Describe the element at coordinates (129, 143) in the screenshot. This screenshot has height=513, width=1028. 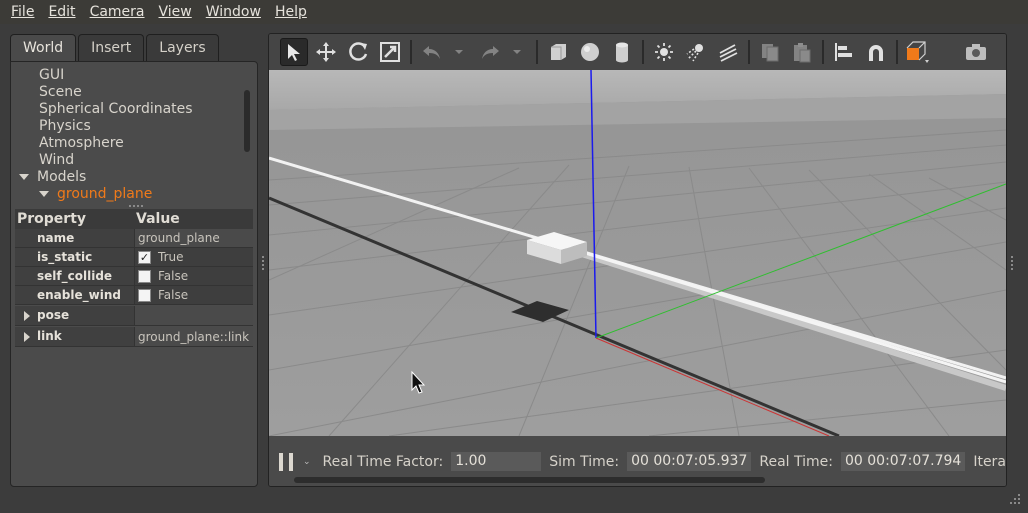
I see `tree-item-atmosphere: Atmosphere` at that location.